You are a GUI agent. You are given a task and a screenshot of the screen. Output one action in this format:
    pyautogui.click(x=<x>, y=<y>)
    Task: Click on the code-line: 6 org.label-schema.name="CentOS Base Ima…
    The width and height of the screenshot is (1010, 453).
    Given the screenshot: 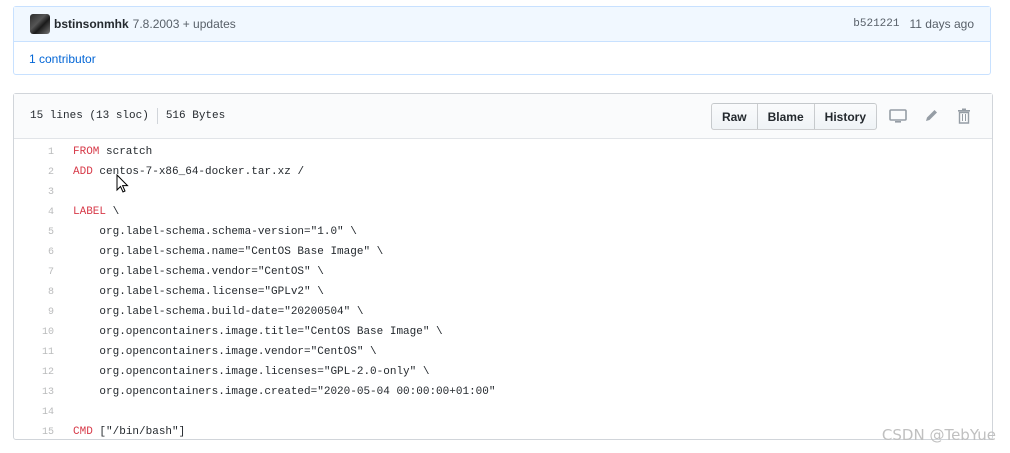 What is the action you would take?
    pyautogui.click(x=503, y=252)
    